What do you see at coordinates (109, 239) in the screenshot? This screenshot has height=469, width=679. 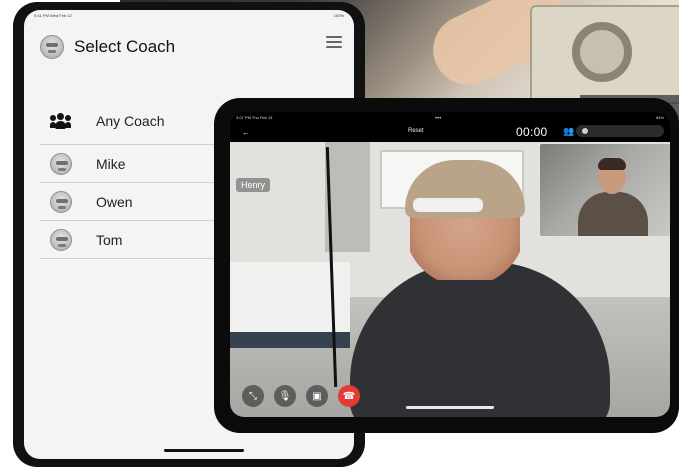 I see `coach-name: Tom` at bounding box center [109, 239].